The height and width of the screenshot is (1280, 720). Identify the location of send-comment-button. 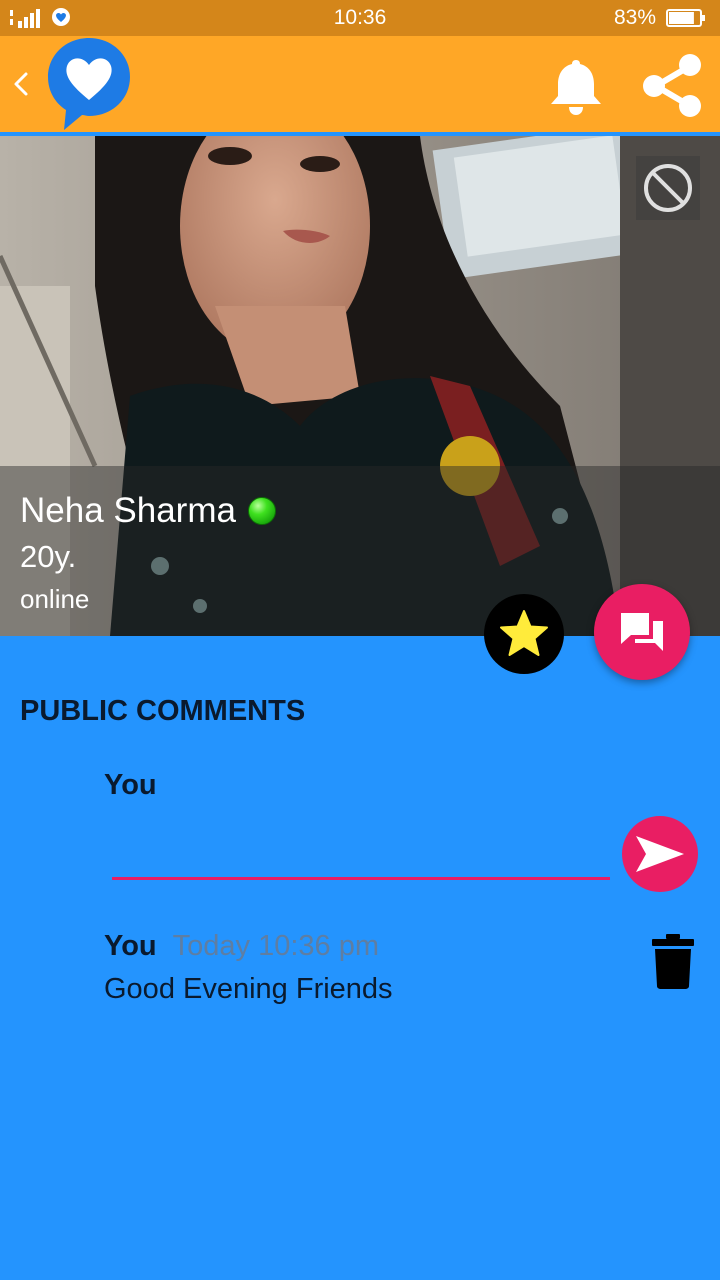
(660, 854).